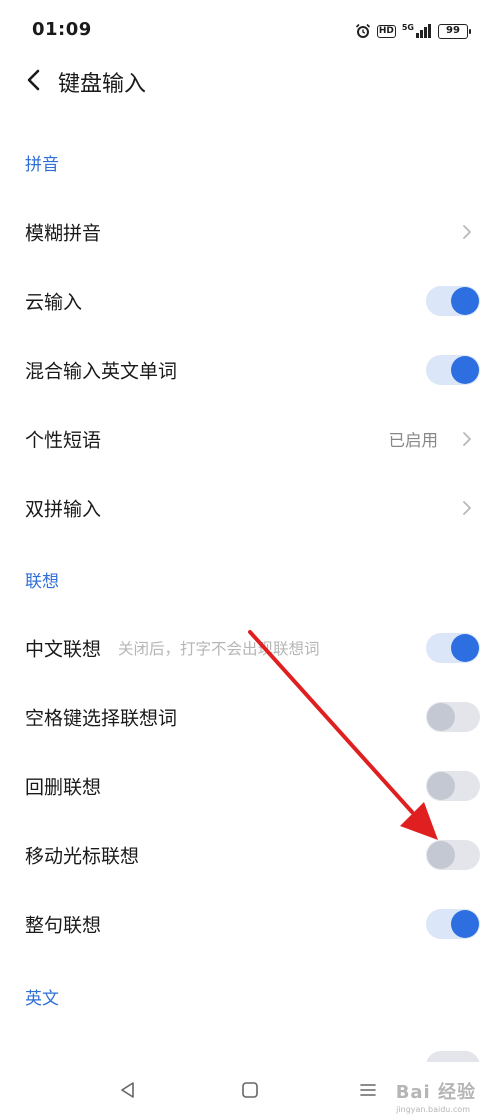  I want to click on setting-label: 个性短语, so click(63, 440).